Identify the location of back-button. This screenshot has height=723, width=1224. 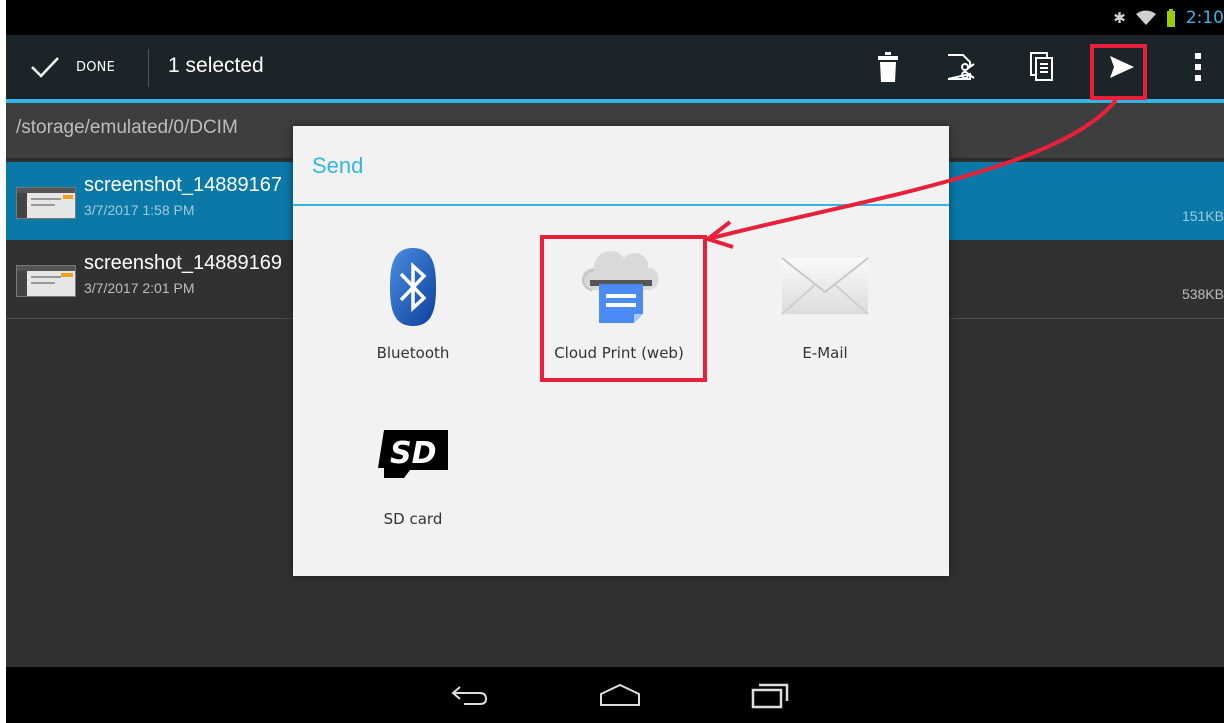
(470, 695).